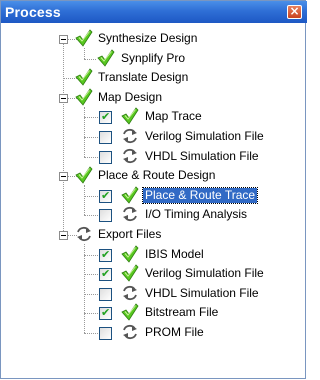 This screenshot has height=380, width=320. What do you see at coordinates (105, 196) in the screenshot?
I see `checkbox-place-route-trace` at bounding box center [105, 196].